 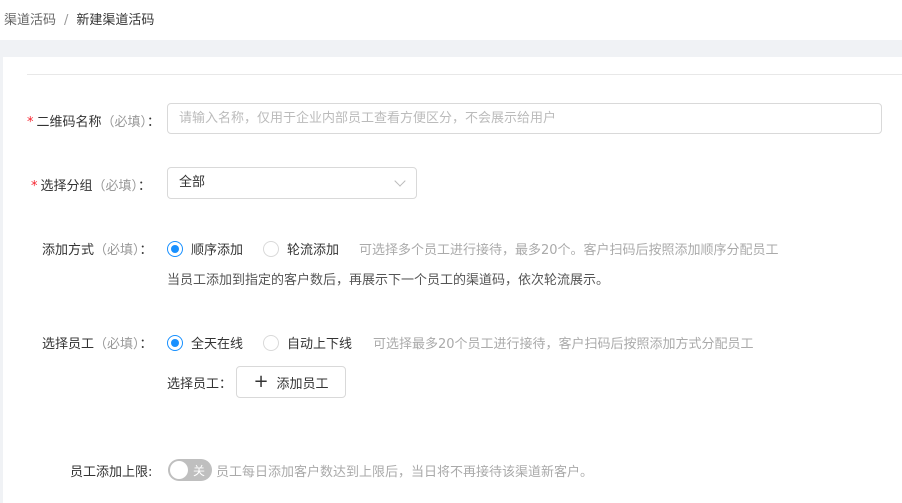 I want to click on group-select-value: 全部, so click(x=192, y=182).